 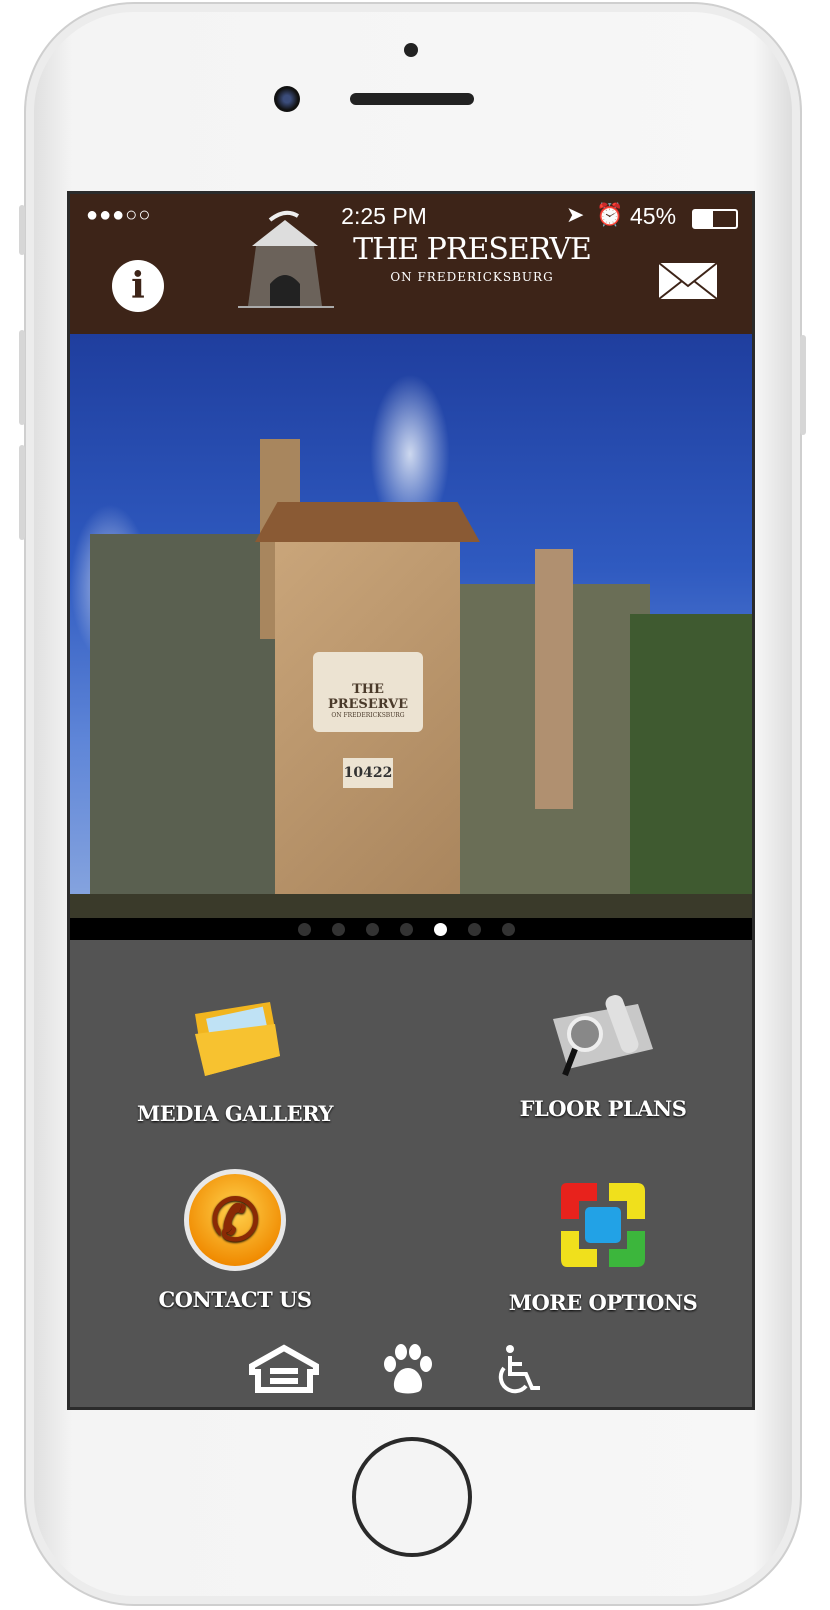 I want to click on media-gallery-label: MEDIA GALLERY, so click(x=235, y=1113).